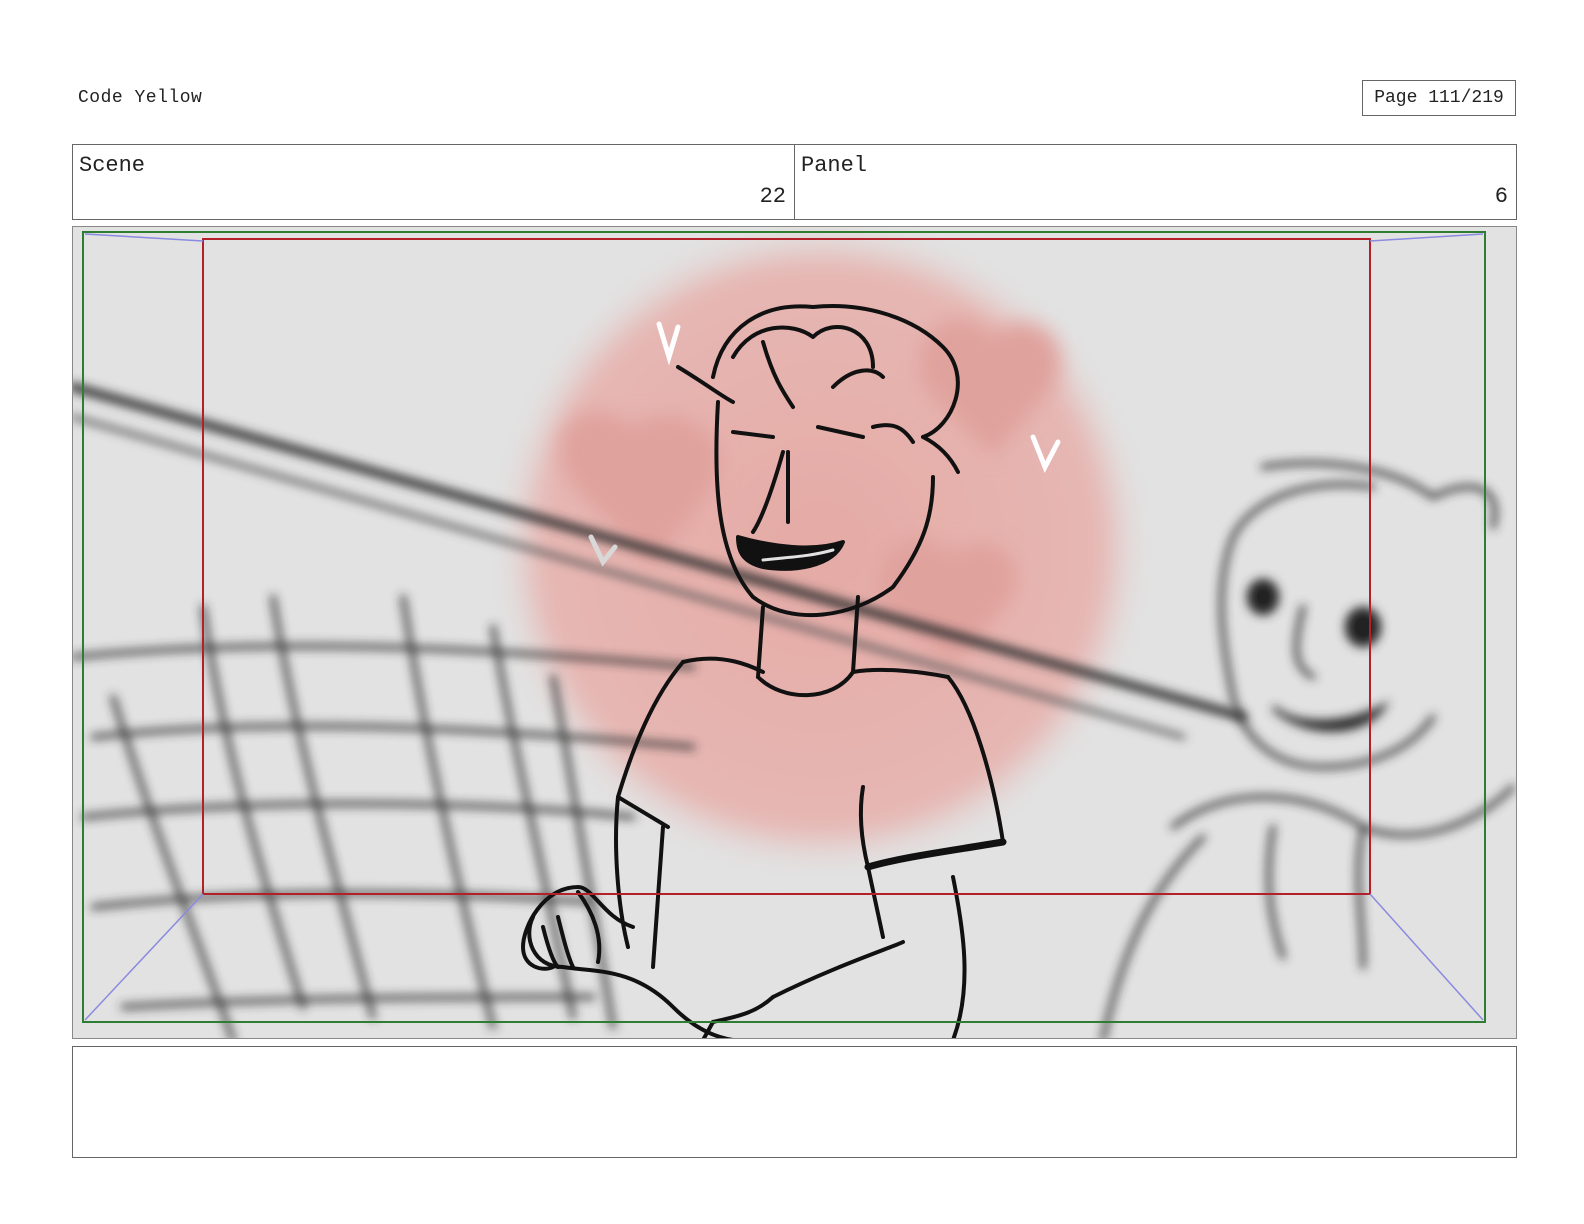 This screenshot has width=1584, height=1224. I want to click on page-counter: Page 111/219, so click(1439, 98).